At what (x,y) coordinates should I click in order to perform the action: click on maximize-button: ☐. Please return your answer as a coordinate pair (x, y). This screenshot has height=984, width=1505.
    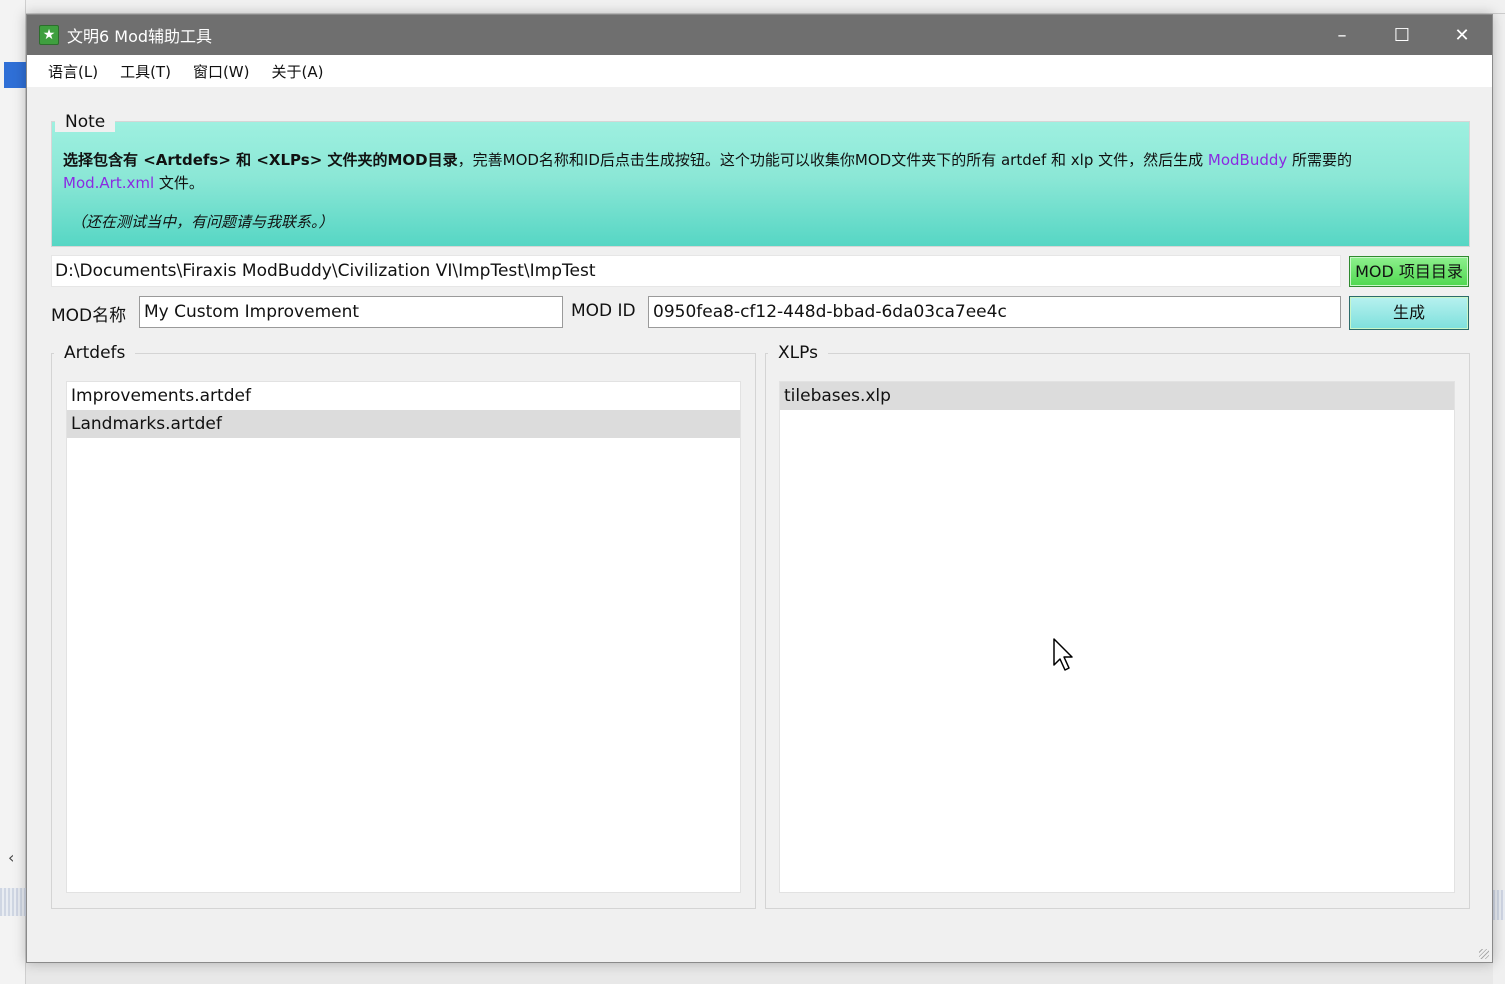
    Looking at the image, I should click on (1402, 35).